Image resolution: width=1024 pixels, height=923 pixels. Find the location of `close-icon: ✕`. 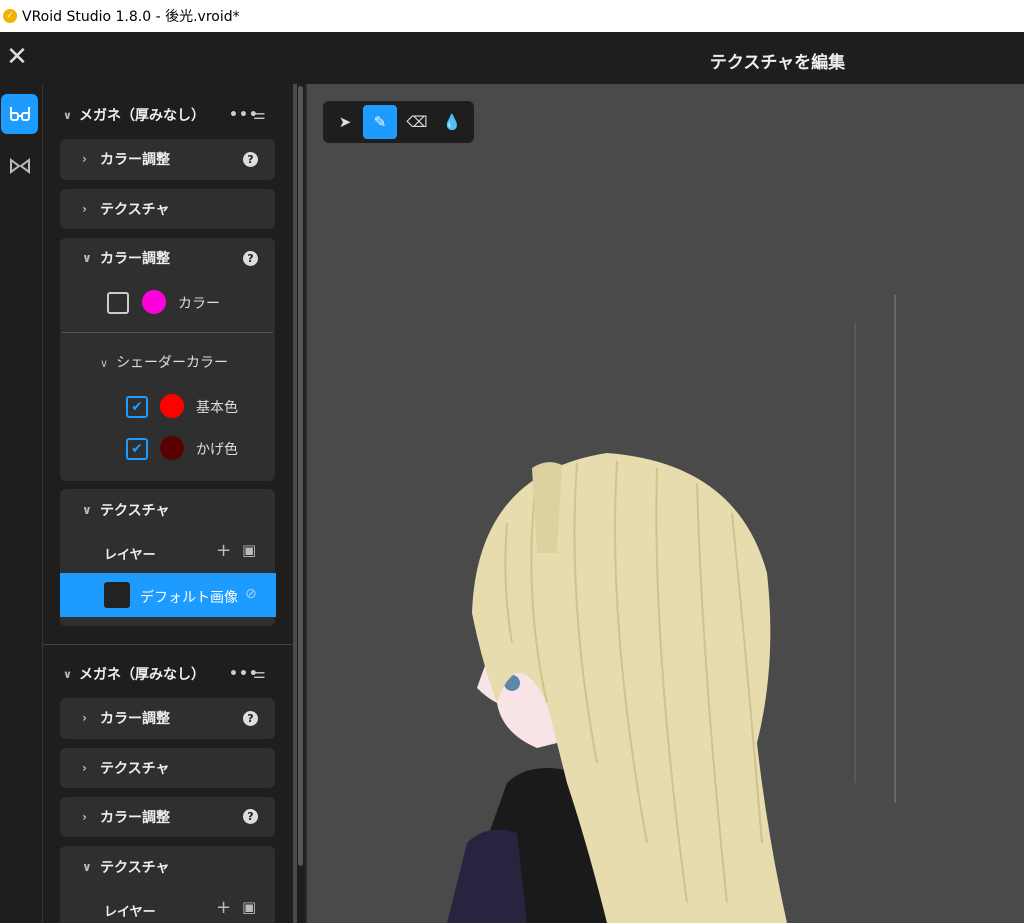

close-icon: ✕ is located at coordinates (17, 57).